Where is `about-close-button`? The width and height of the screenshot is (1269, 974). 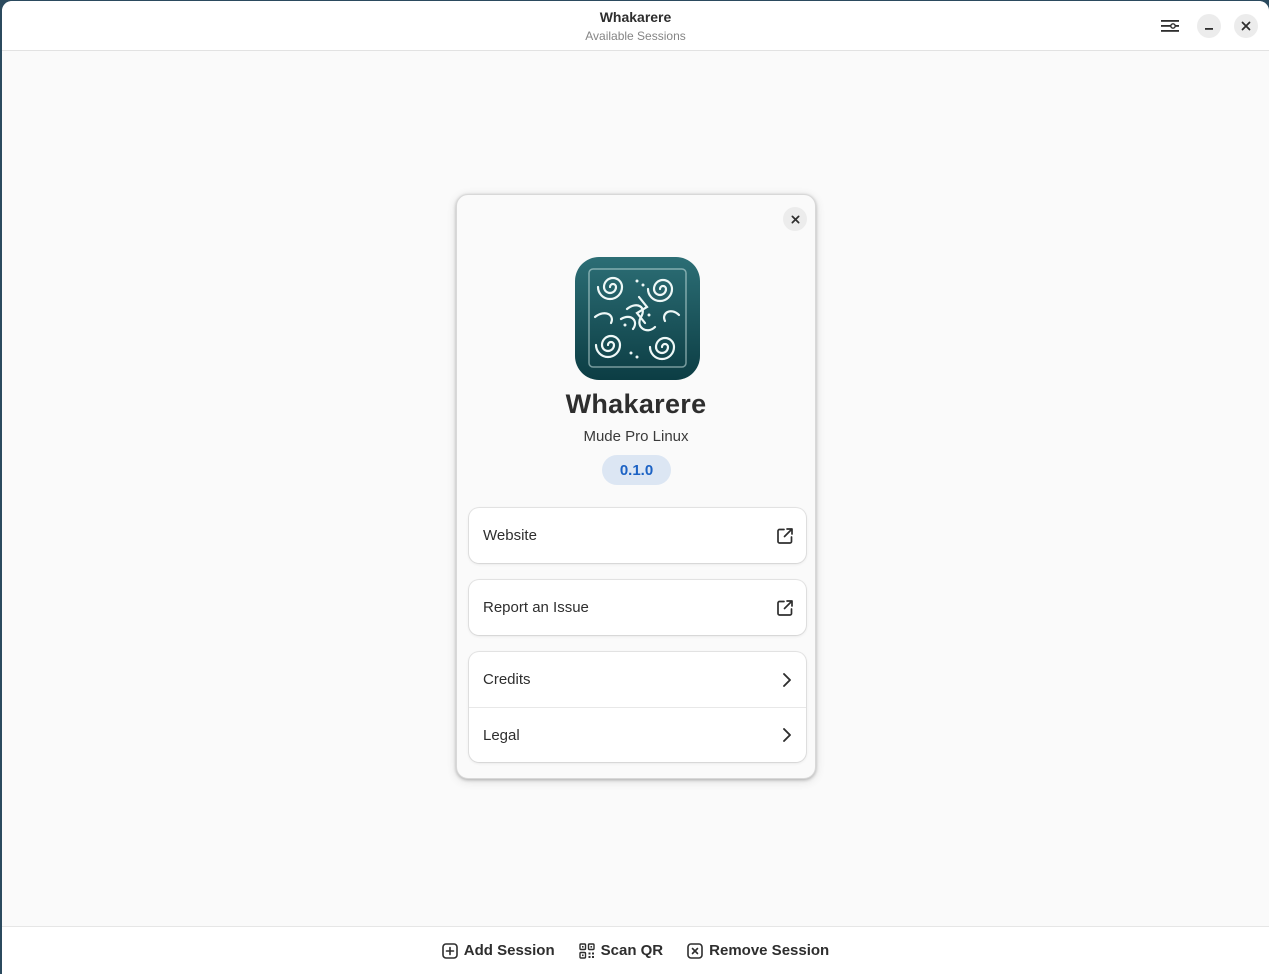 about-close-button is located at coordinates (795, 219).